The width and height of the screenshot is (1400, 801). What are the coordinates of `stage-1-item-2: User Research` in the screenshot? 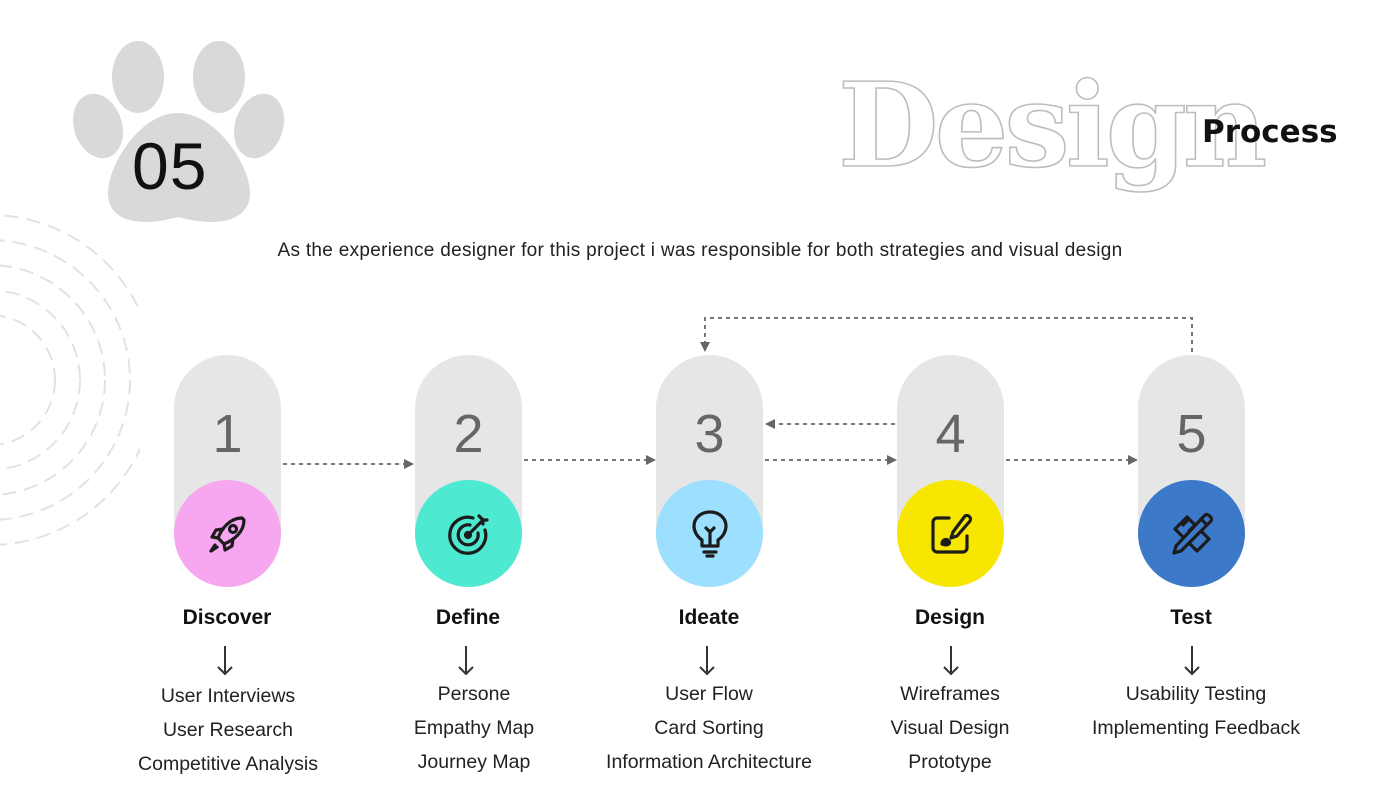 It's located at (228, 730).